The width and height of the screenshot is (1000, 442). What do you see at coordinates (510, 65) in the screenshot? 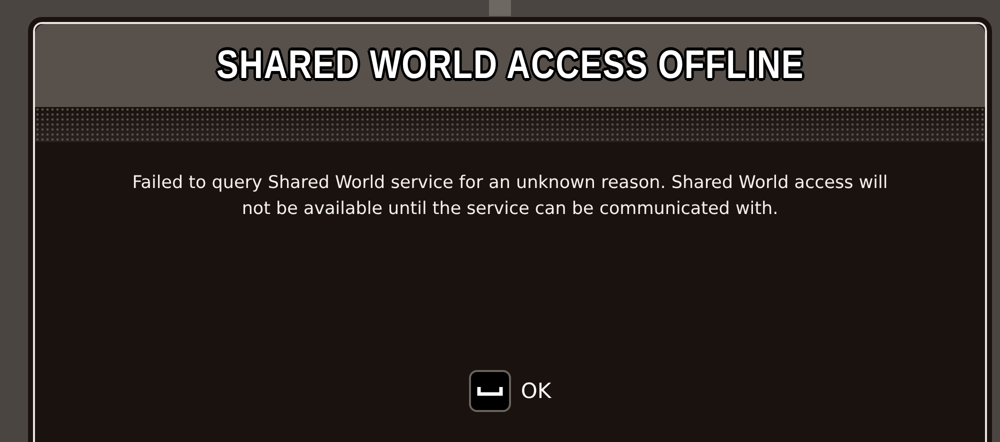
I see `dialog-title: SHARED WORLD ACCESS OFFLINE` at bounding box center [510, 65].